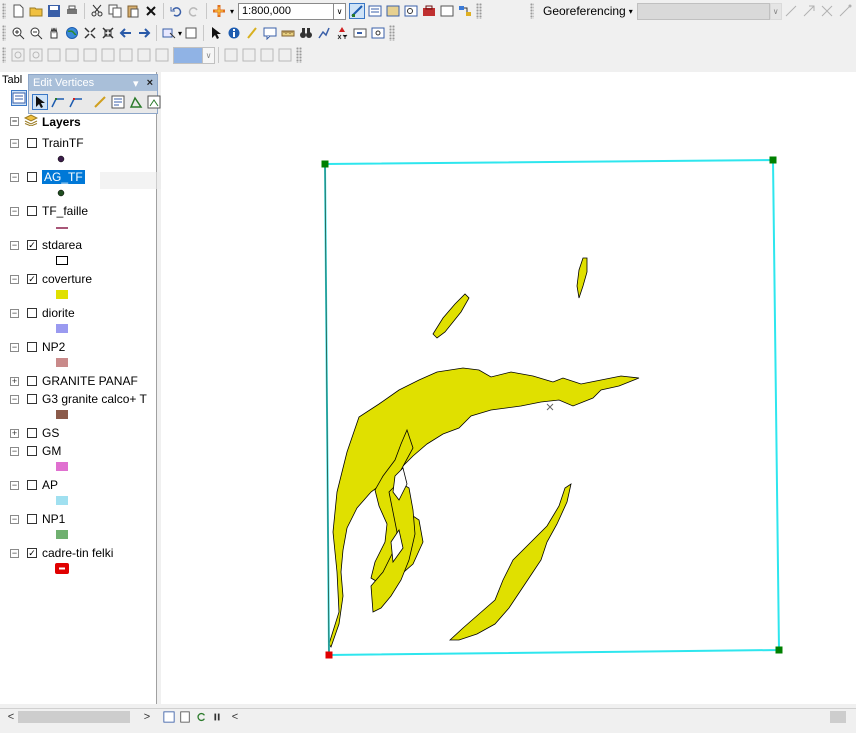 Image resolution: width=856 pixels, height=733 pixels. What do you see at coordinates (144, 33) in the screenshot?
I see `forward-extent-icon` at bounding box center [144, 33].